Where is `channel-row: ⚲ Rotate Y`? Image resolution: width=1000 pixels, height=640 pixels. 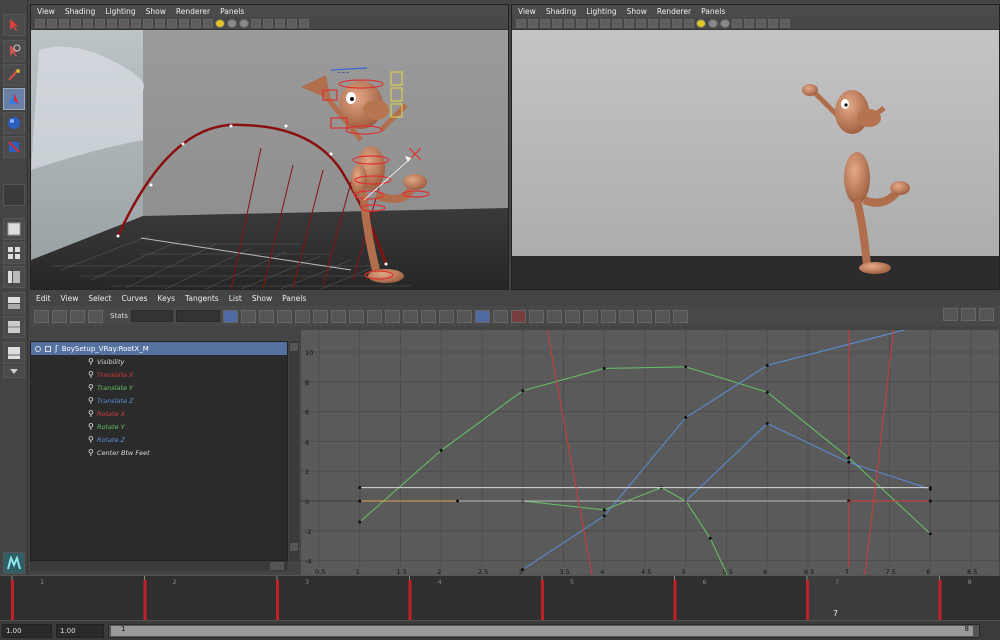 channel-row: ⚲ Rotate Y is located at coordinates (159, 426).